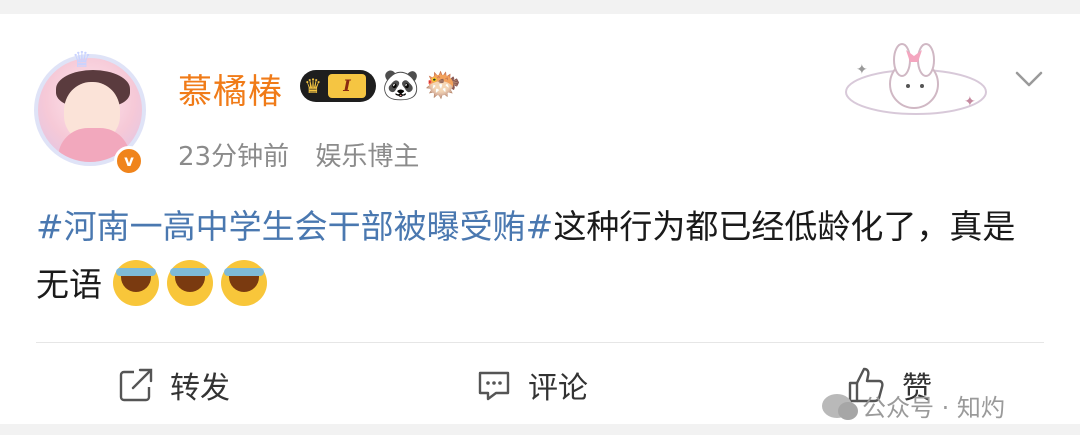 The width and height of the screenshot is (1080, 435). Describe the element at coordinates (442, 86) in the screenshot. I see `fish-icon: 🐡` at that location.